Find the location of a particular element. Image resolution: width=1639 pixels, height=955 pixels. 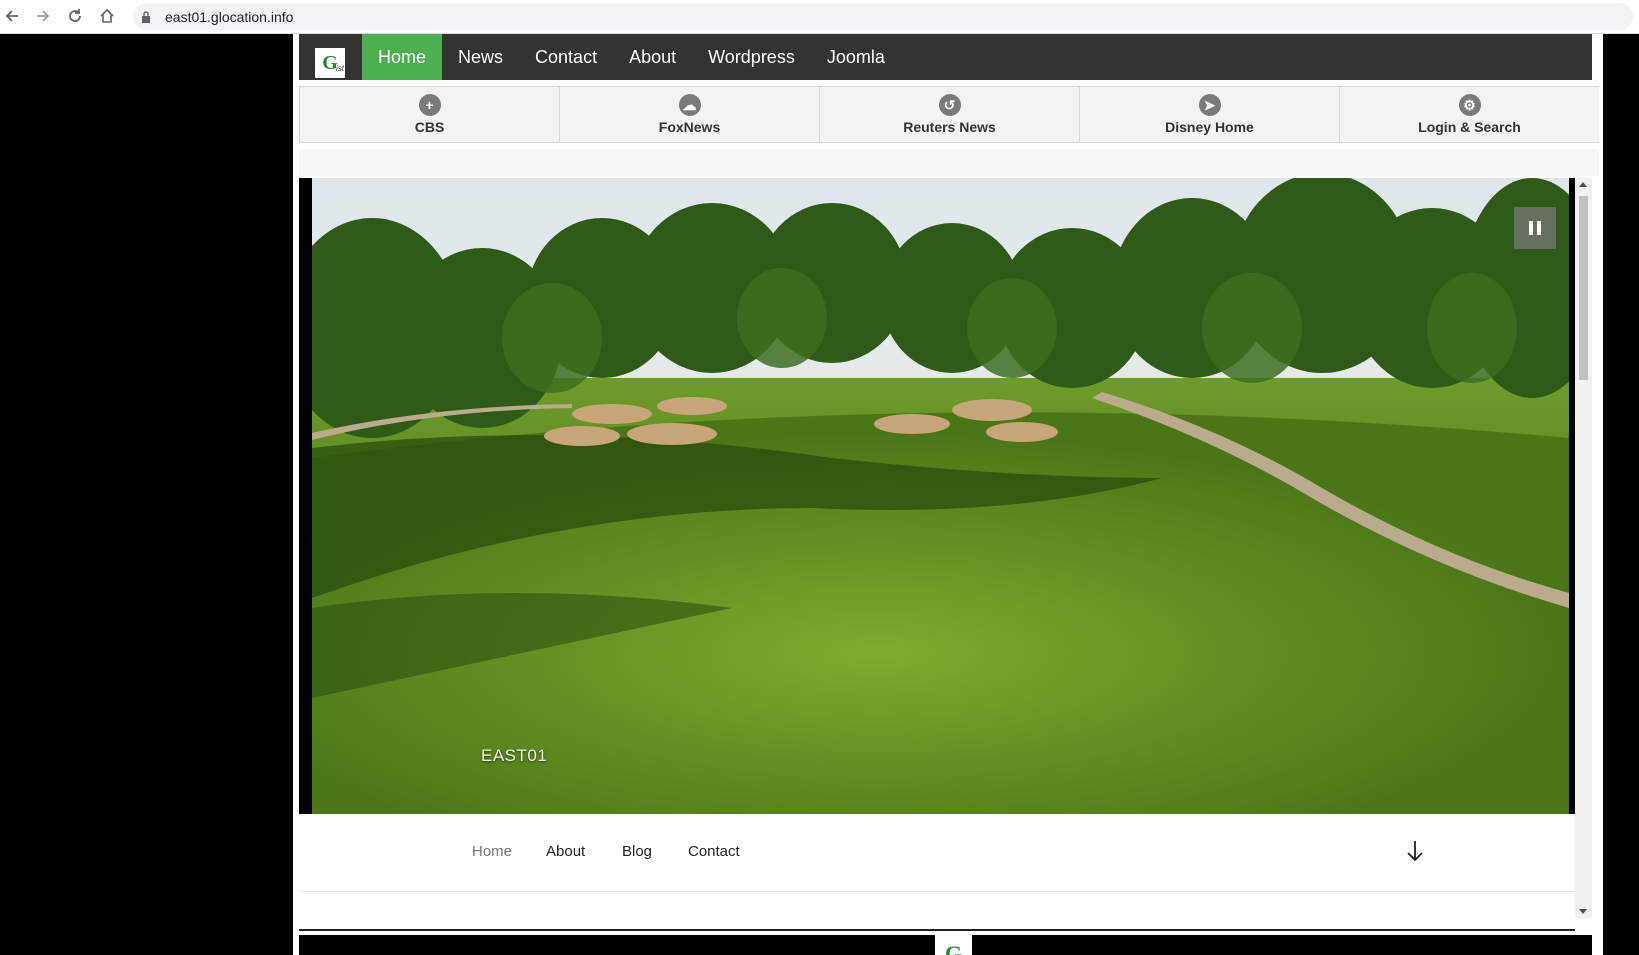

spacer-strip is located at coordinates (949, 162).